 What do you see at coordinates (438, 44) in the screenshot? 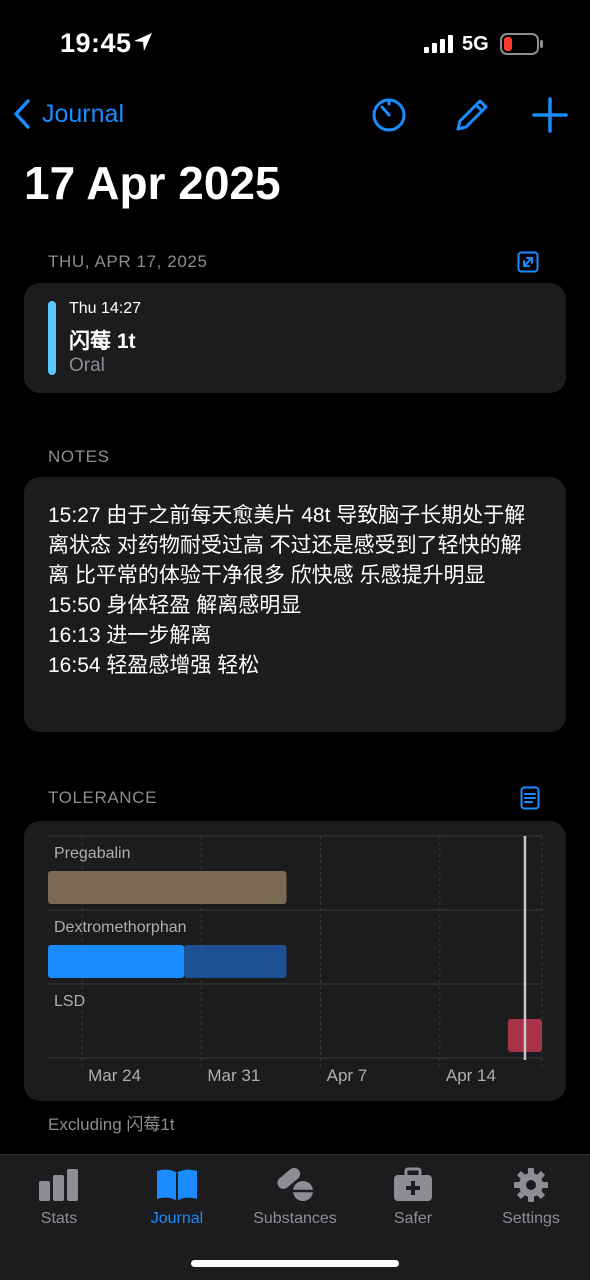
I see `cellular-signal-icon` at bounding box center [438, 44].